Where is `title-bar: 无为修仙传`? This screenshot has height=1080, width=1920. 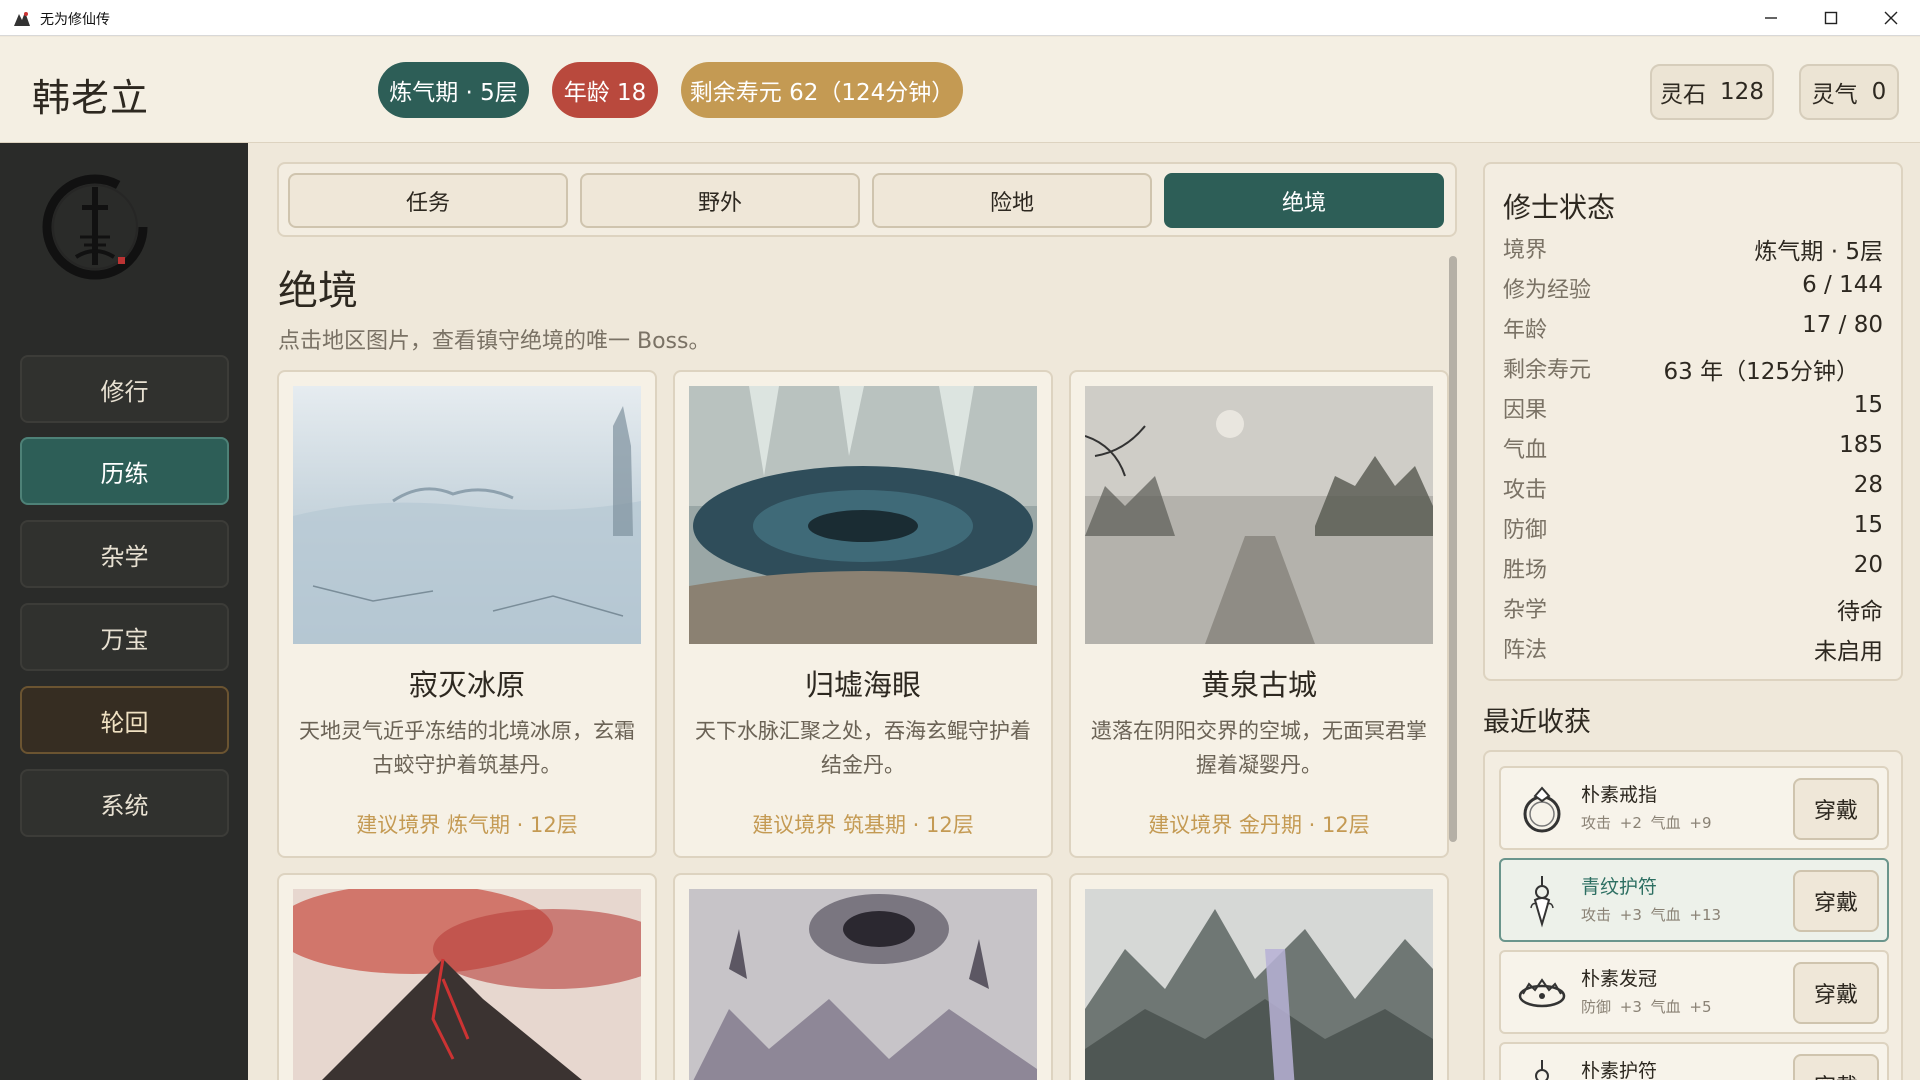
title-bar: 无为修仙传 is located at coordinates (960, 18).